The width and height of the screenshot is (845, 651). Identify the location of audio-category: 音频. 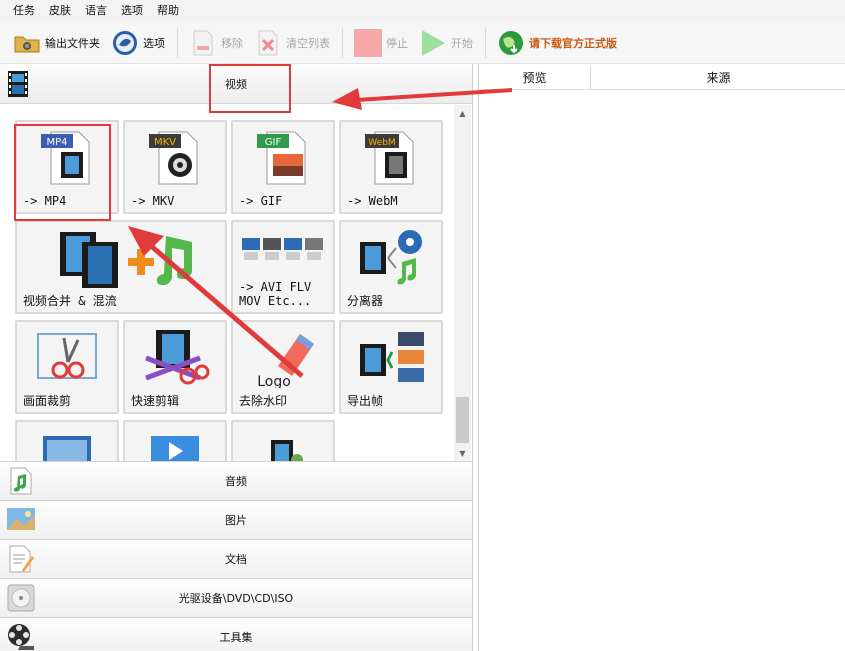
(236, 480).